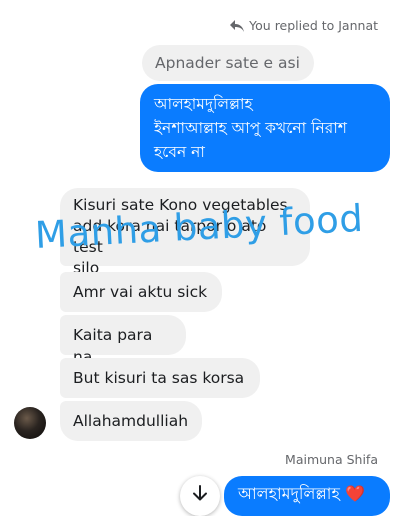 The width and height of the screenshot is (400, 516). I want to click on message-line: হবেন না, so click(179, 152).